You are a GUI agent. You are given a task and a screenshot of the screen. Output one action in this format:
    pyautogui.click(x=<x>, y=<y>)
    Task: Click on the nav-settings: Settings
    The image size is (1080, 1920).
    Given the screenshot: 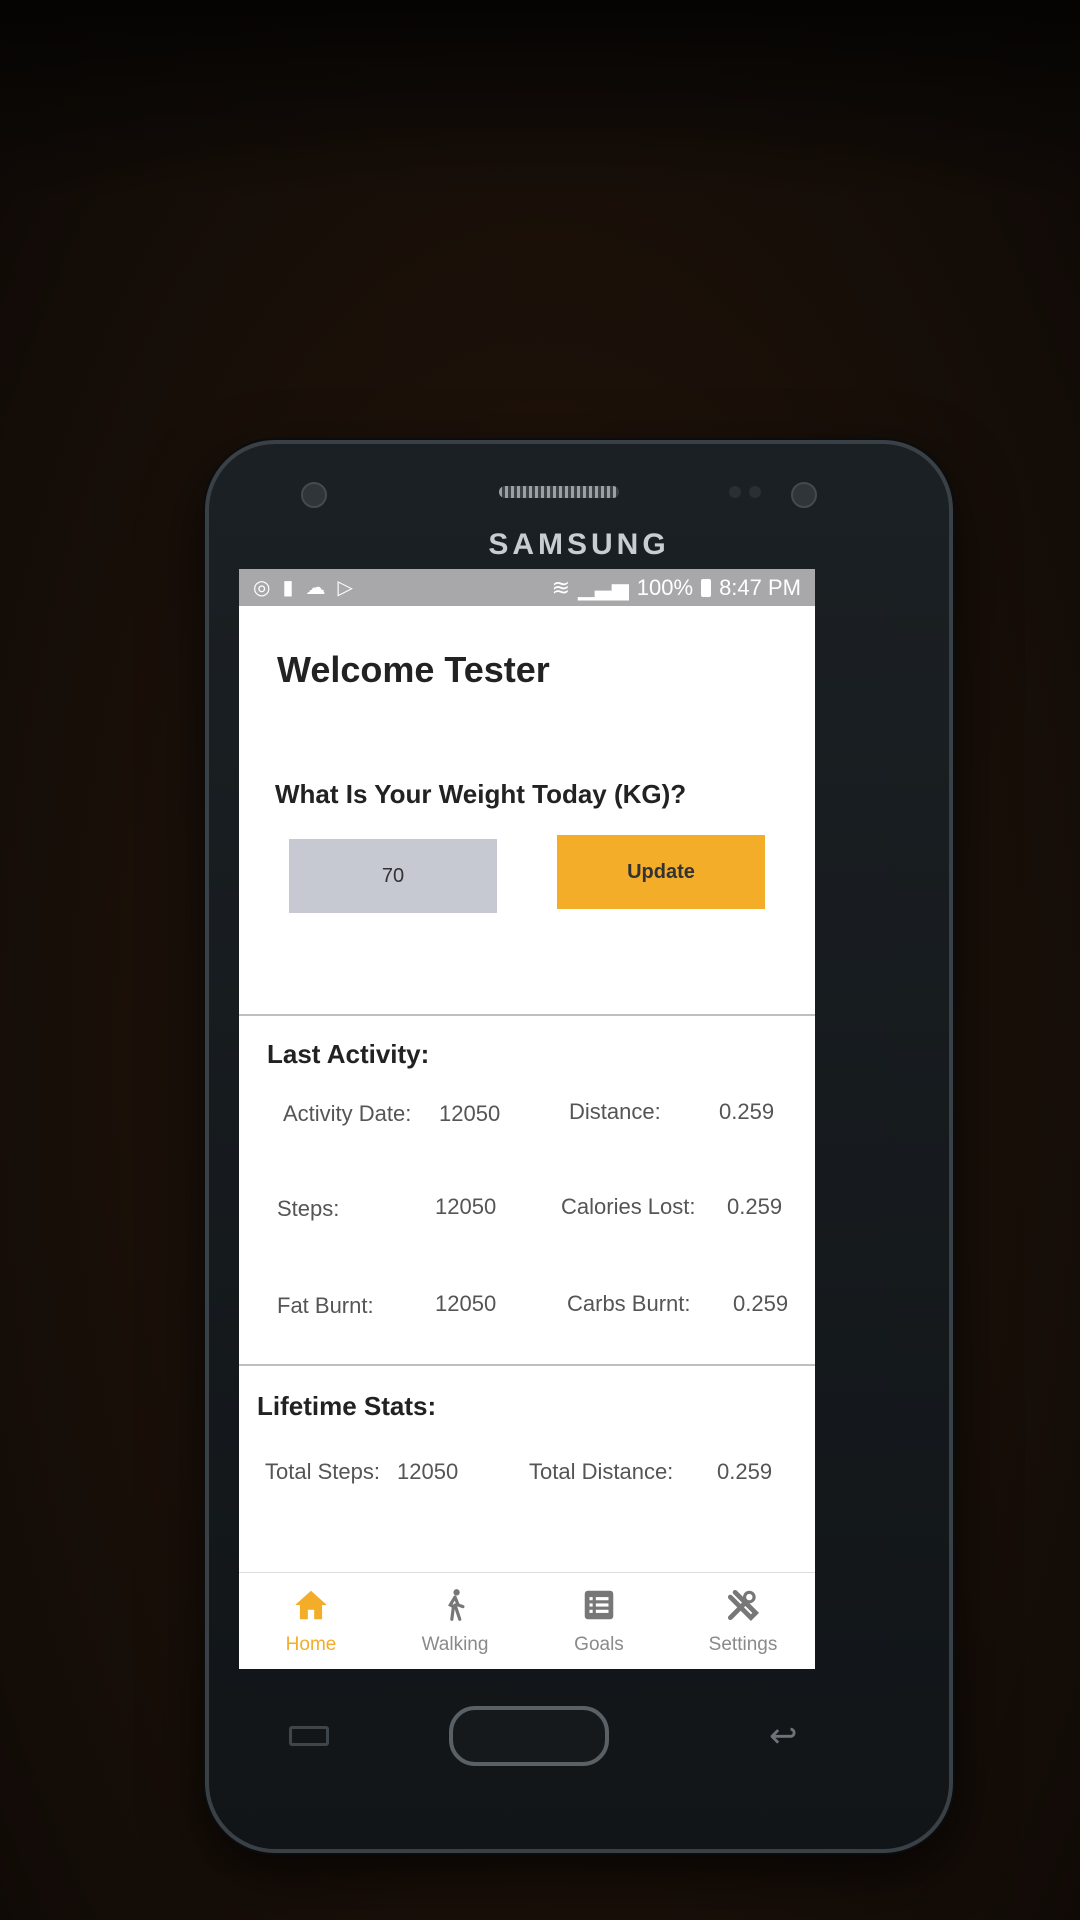 What is the action you would take?
    pyautogui.click(x=743, y=1621)
    